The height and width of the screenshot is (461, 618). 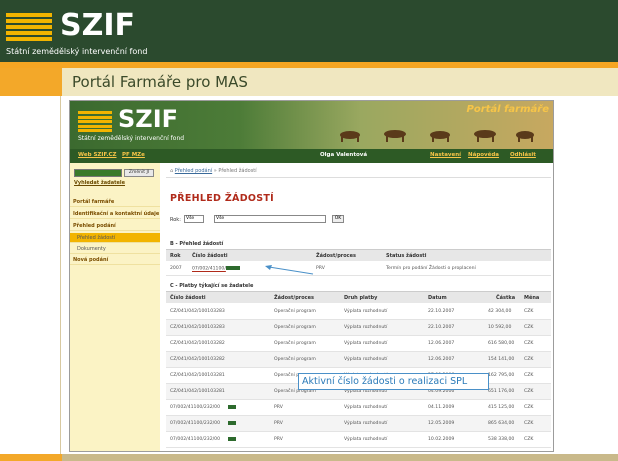 I want to click on help-link: Nápověda, so click(x=483, y=155).